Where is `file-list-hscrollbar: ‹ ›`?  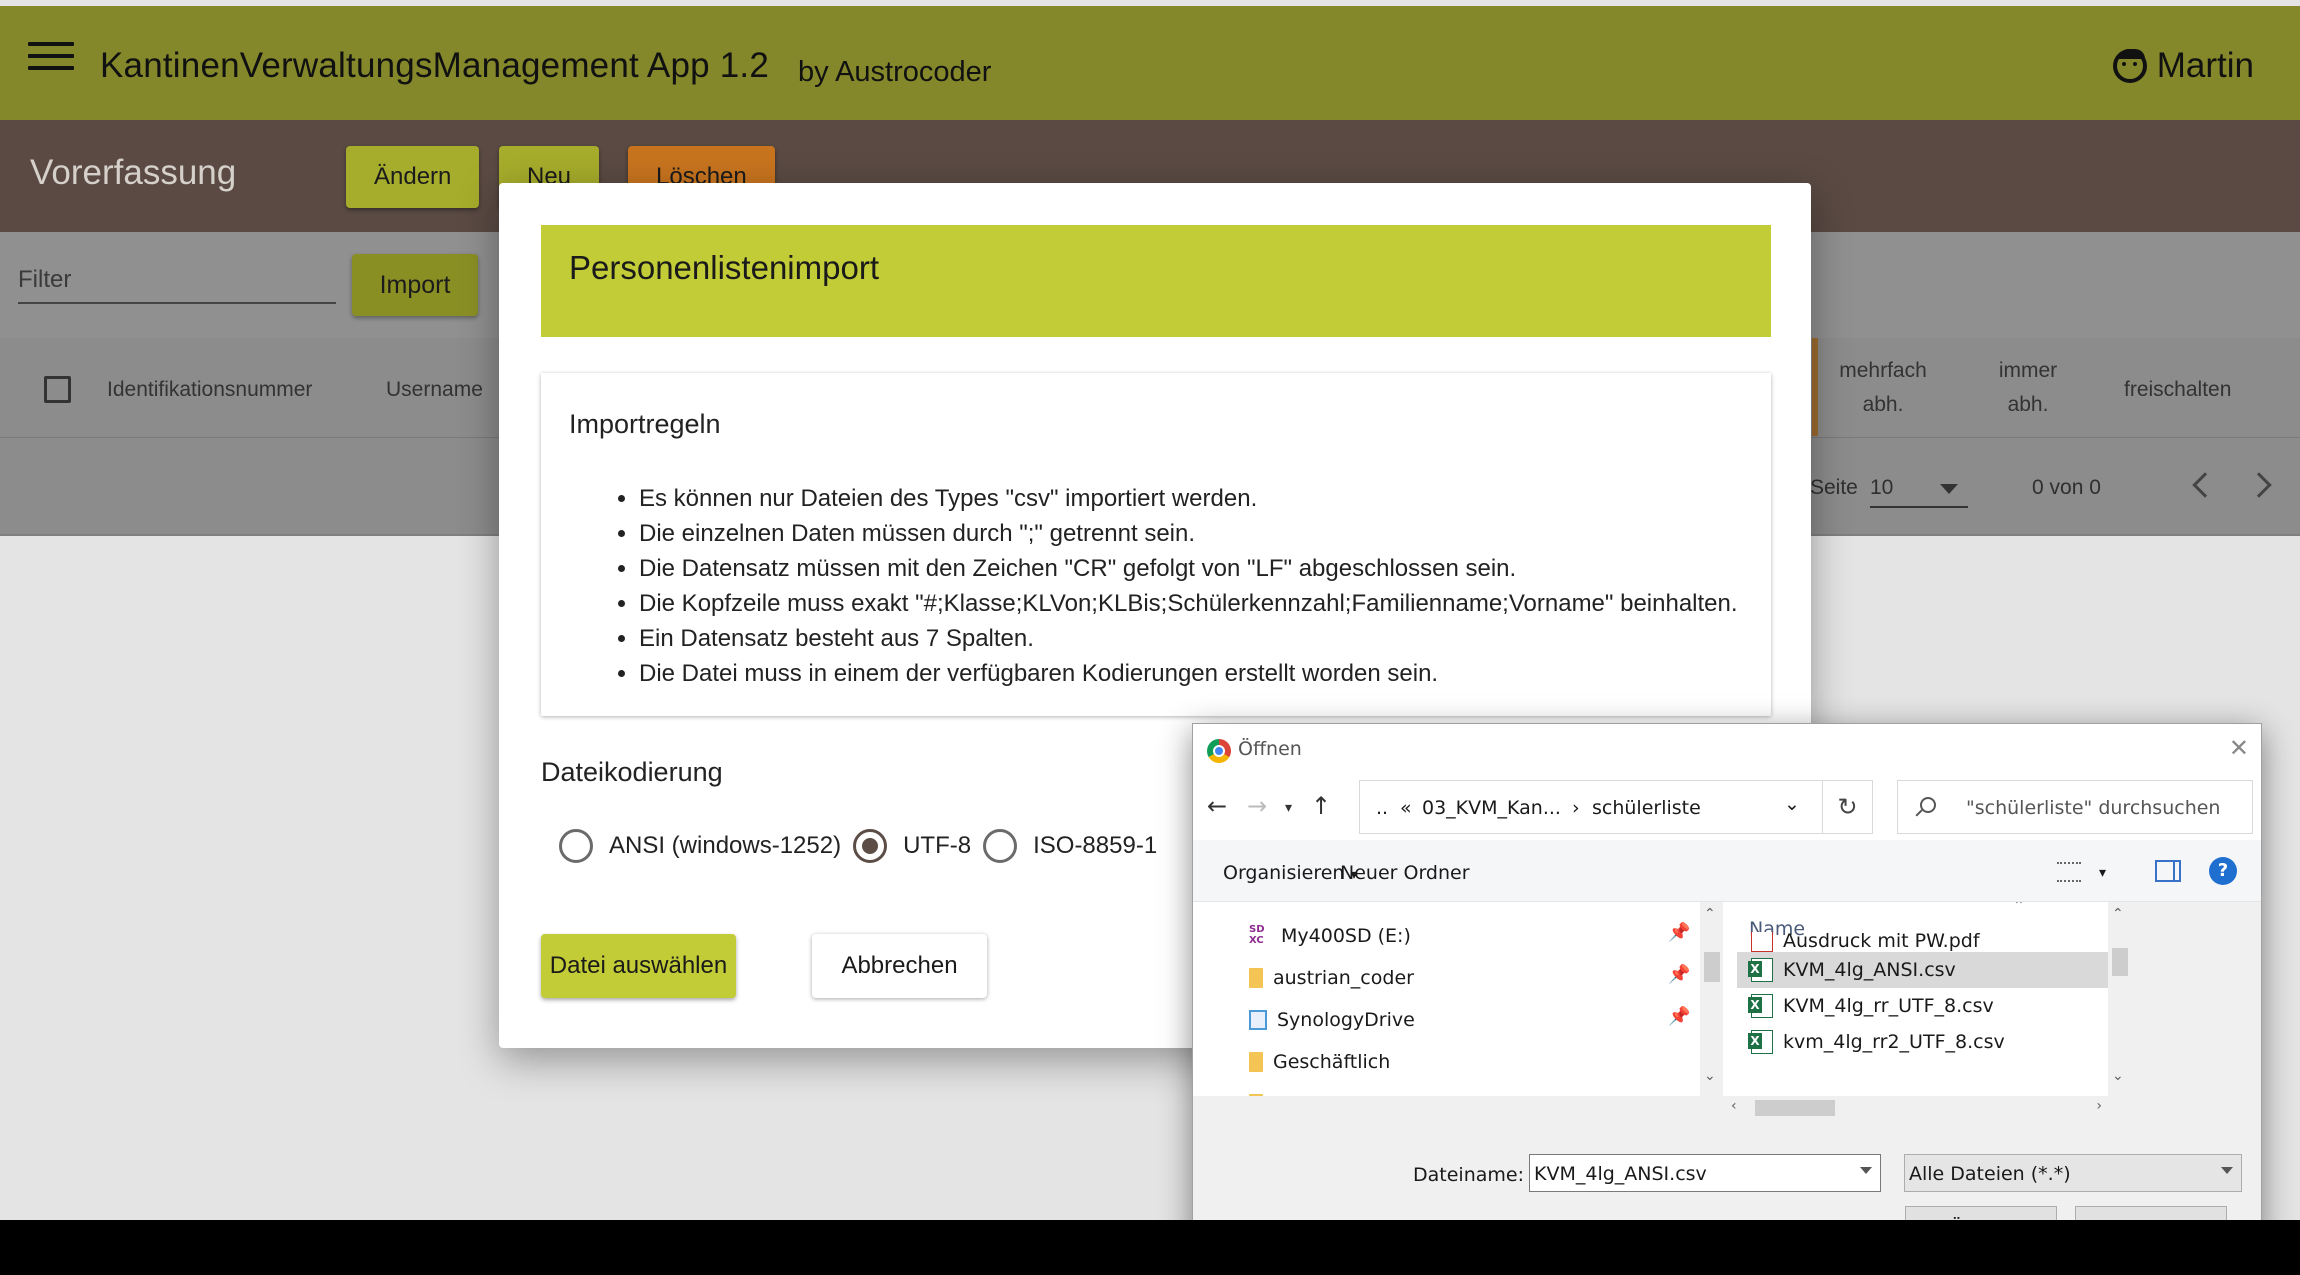
file-list-hscrollbar: ‹ › is located at coordinates (1920, 1108).